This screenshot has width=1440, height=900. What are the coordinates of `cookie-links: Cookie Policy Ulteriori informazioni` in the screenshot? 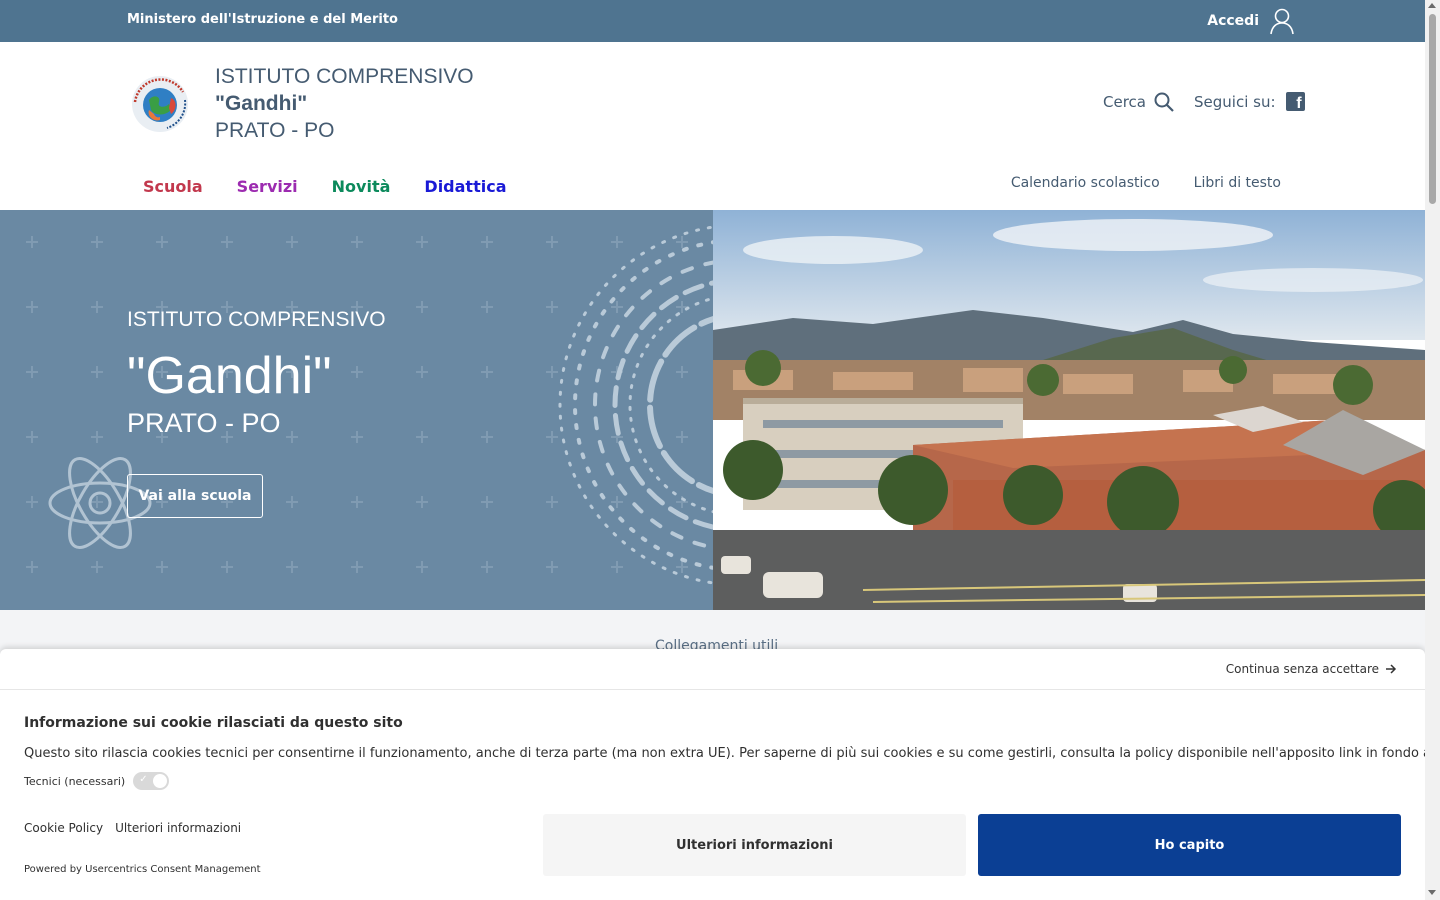 It's located at (132, 828).